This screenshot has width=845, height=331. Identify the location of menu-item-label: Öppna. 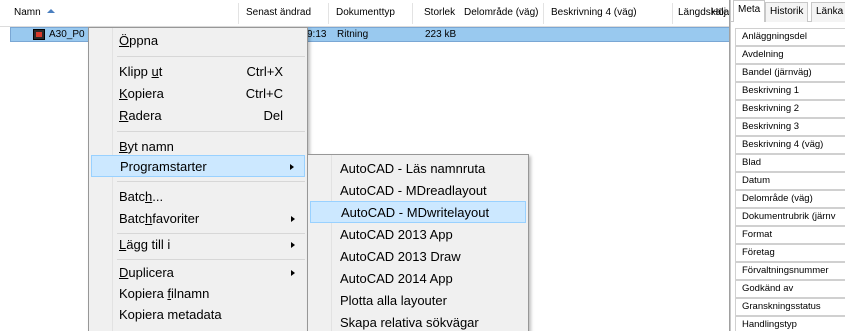
(139, 40).